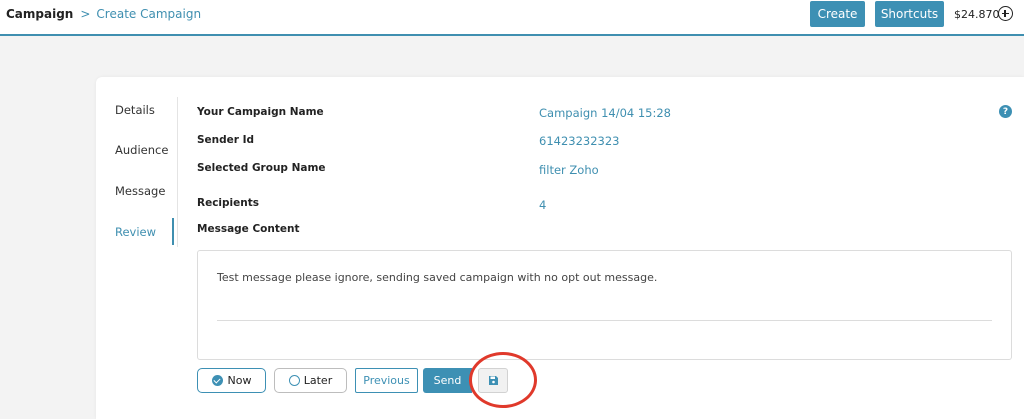 This screenshot has height=419, width=1024. Describe the element at coordinates (140, 191) in the screenshot. I see `step-message: Message` at that location.